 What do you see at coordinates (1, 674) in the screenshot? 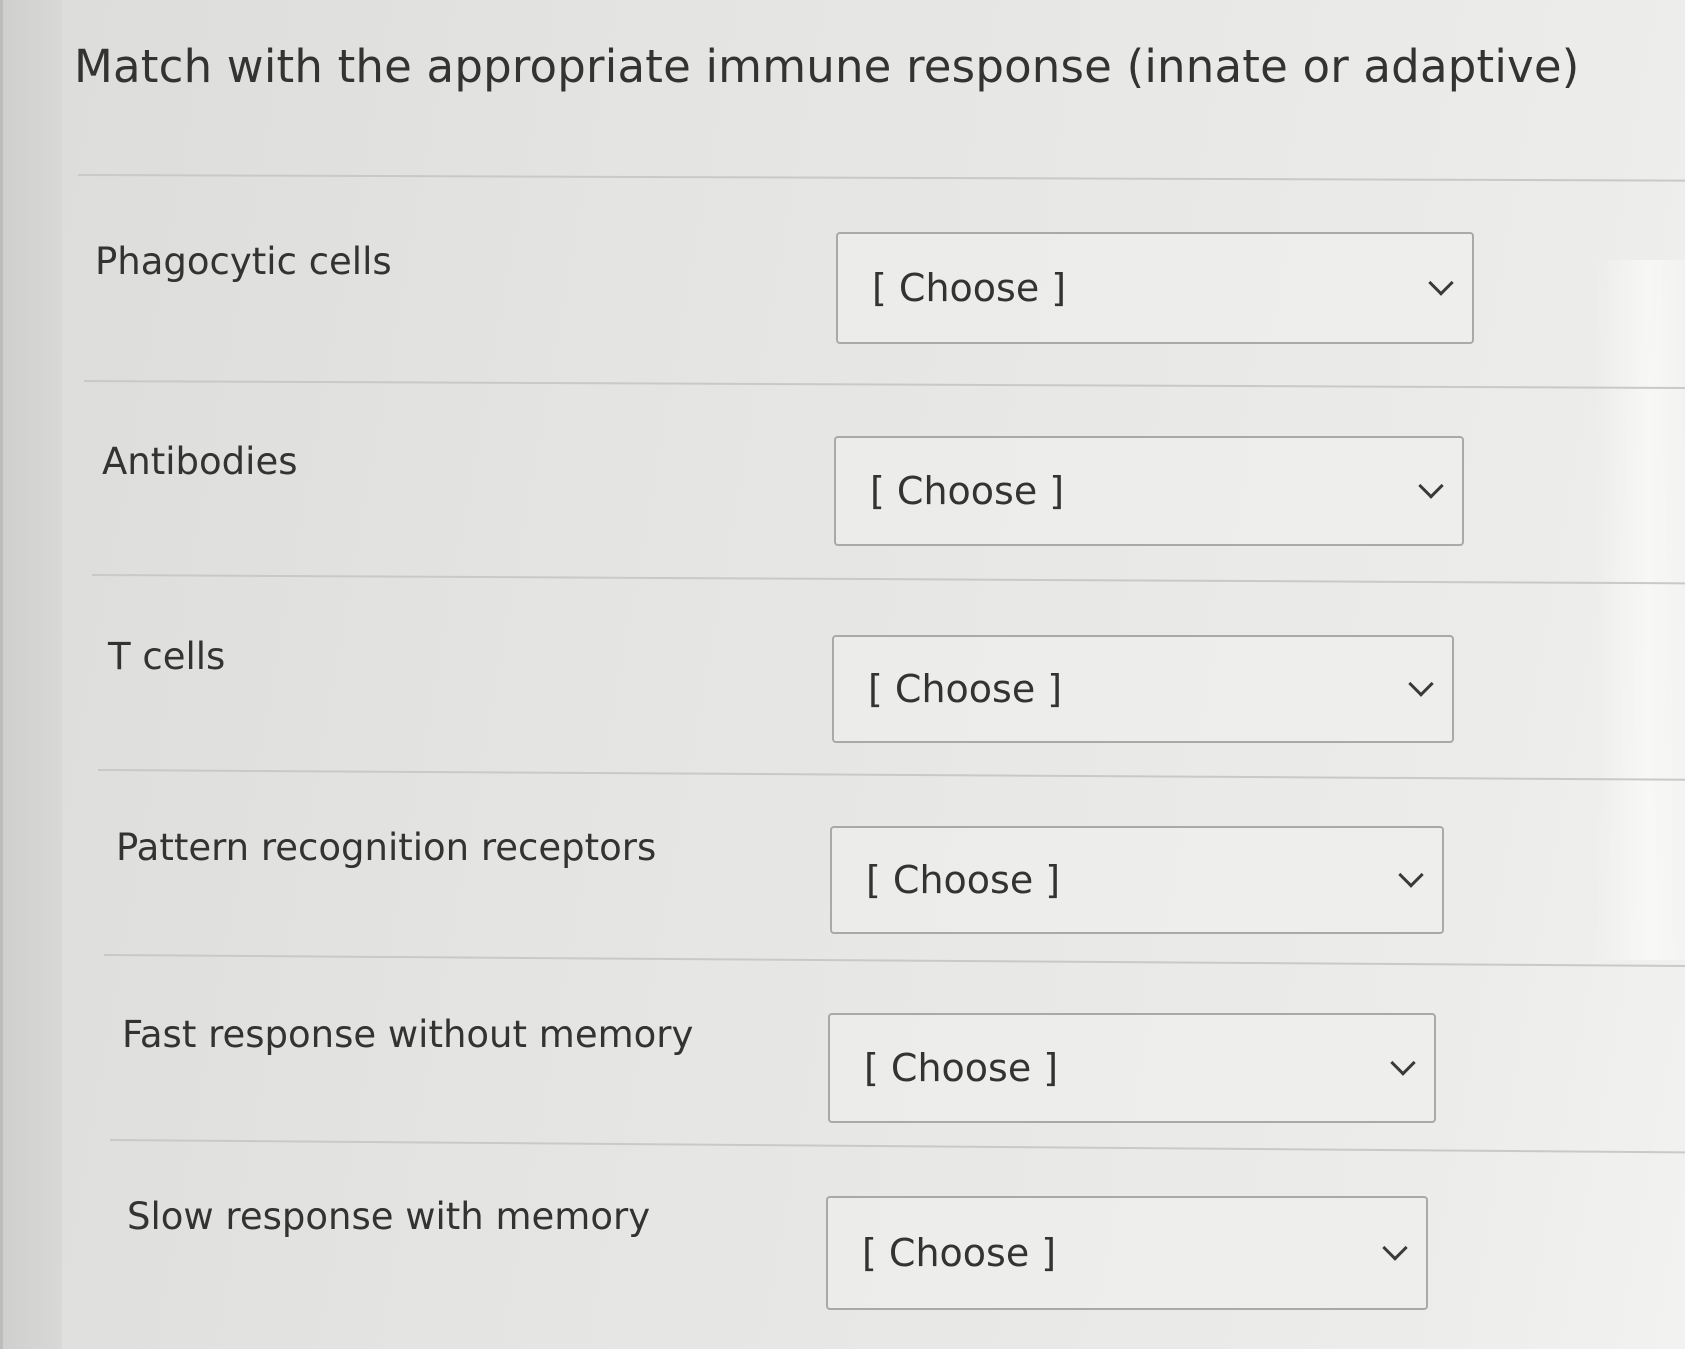
I see `window-edge` at bounding box center [1, 674].